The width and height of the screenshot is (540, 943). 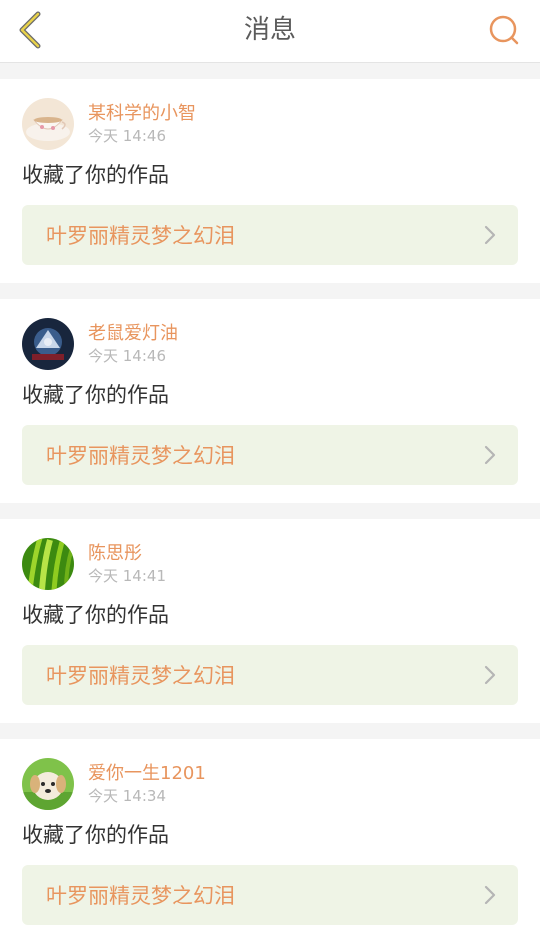 What do you see at coordinates (270, 344) in the screenshot?
I see `user-row: 老鼠爱灯油 今天 14:46` at bounding box center [270, 344].